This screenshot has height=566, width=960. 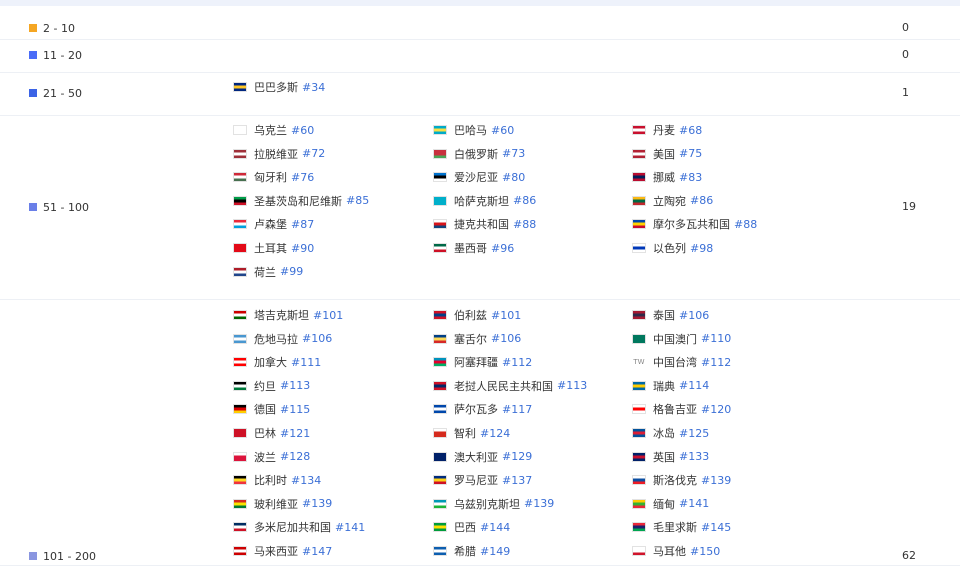 What do you see at coordinates (716, 527) in the screenshot?
I see `country-rank-link: #145` at bounding box center [716, 527].